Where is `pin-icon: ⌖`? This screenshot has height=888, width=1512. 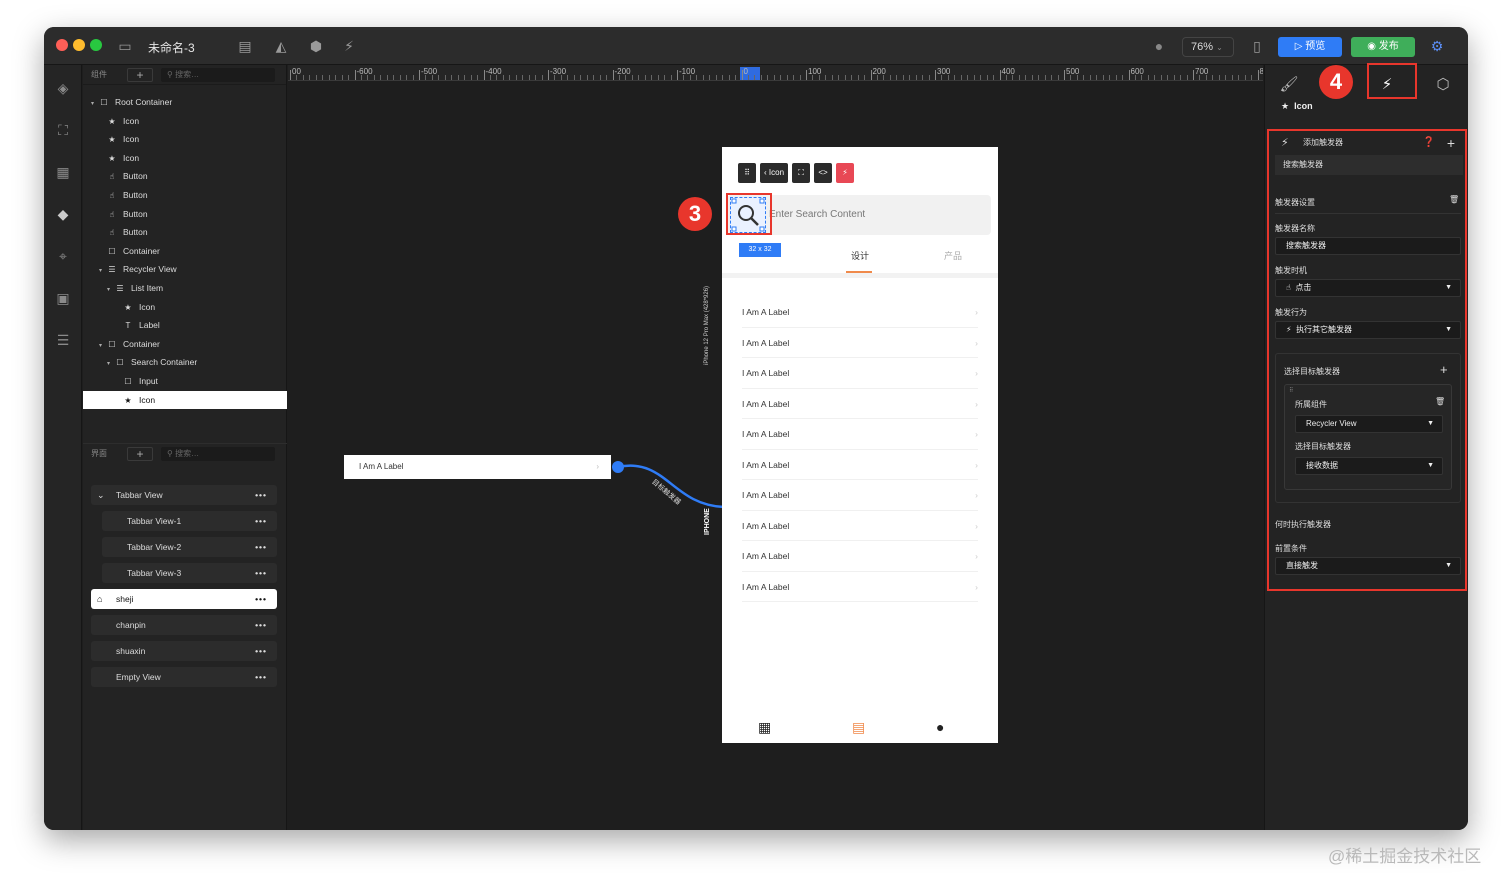 pin-icon: ⌖ is located at coordinates (63, 256).